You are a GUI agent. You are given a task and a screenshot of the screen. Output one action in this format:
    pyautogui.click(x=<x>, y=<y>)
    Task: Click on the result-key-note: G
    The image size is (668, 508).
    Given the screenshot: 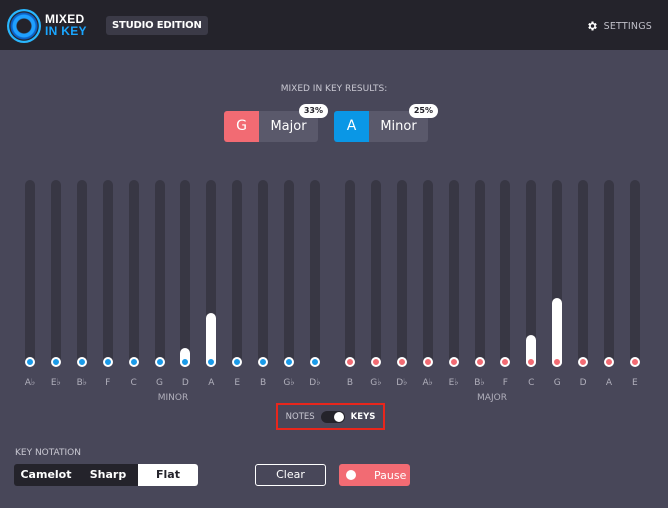 What is the action you would take?
    pyautogui.click(x=241, y=126)
    